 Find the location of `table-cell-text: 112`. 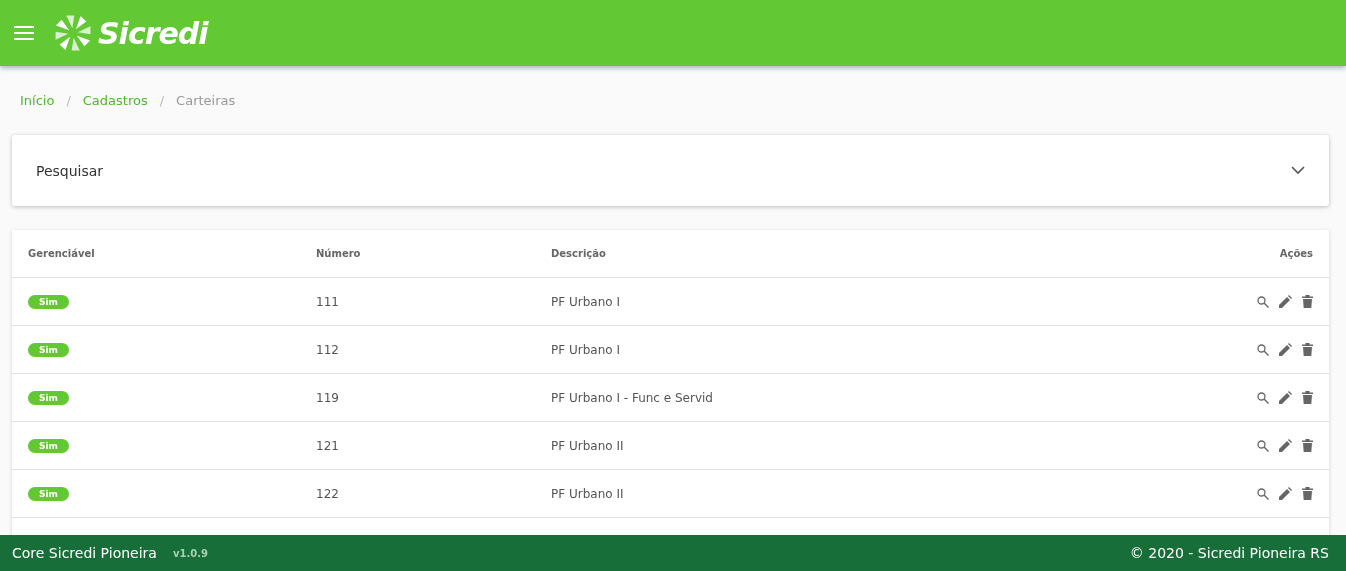

table-cell-text: 112 is located at coordinates (328, 349).